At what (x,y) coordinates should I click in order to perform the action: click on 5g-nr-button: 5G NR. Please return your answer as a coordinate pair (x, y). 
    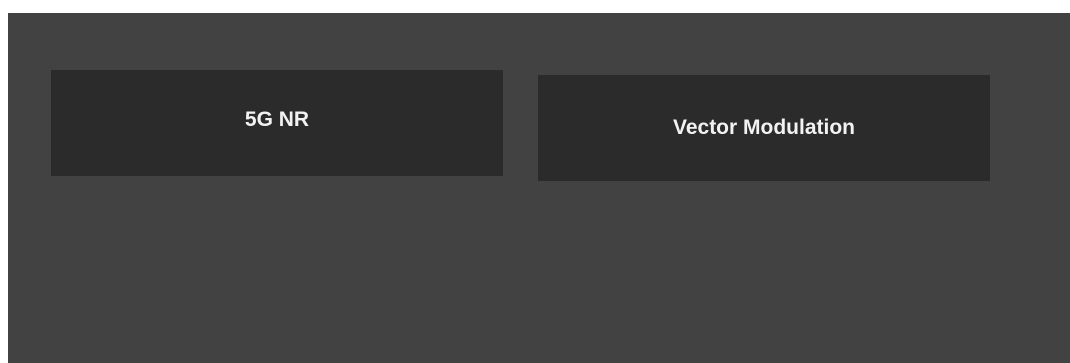
    Looking at the image, I should click on (277, 123).